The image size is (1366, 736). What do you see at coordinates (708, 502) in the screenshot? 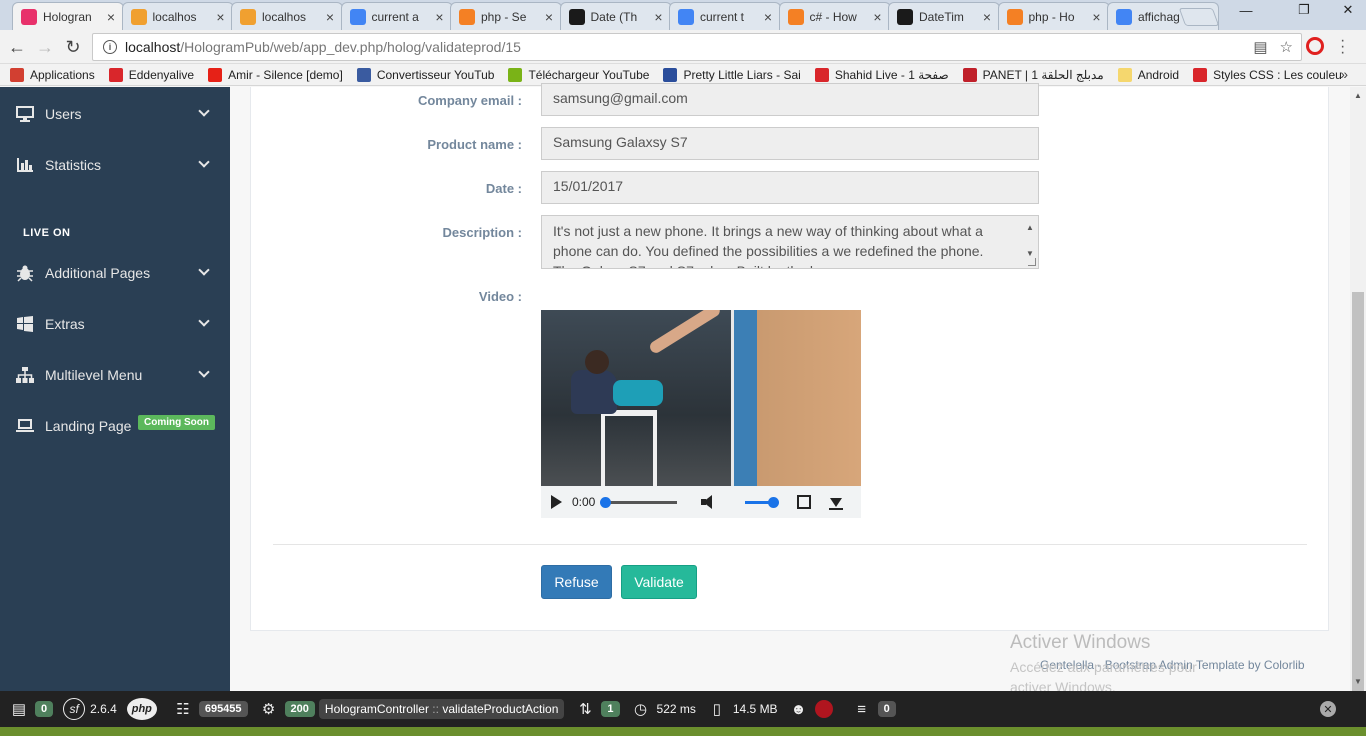
I see `volume-icon` at bounding box center [708, 502].